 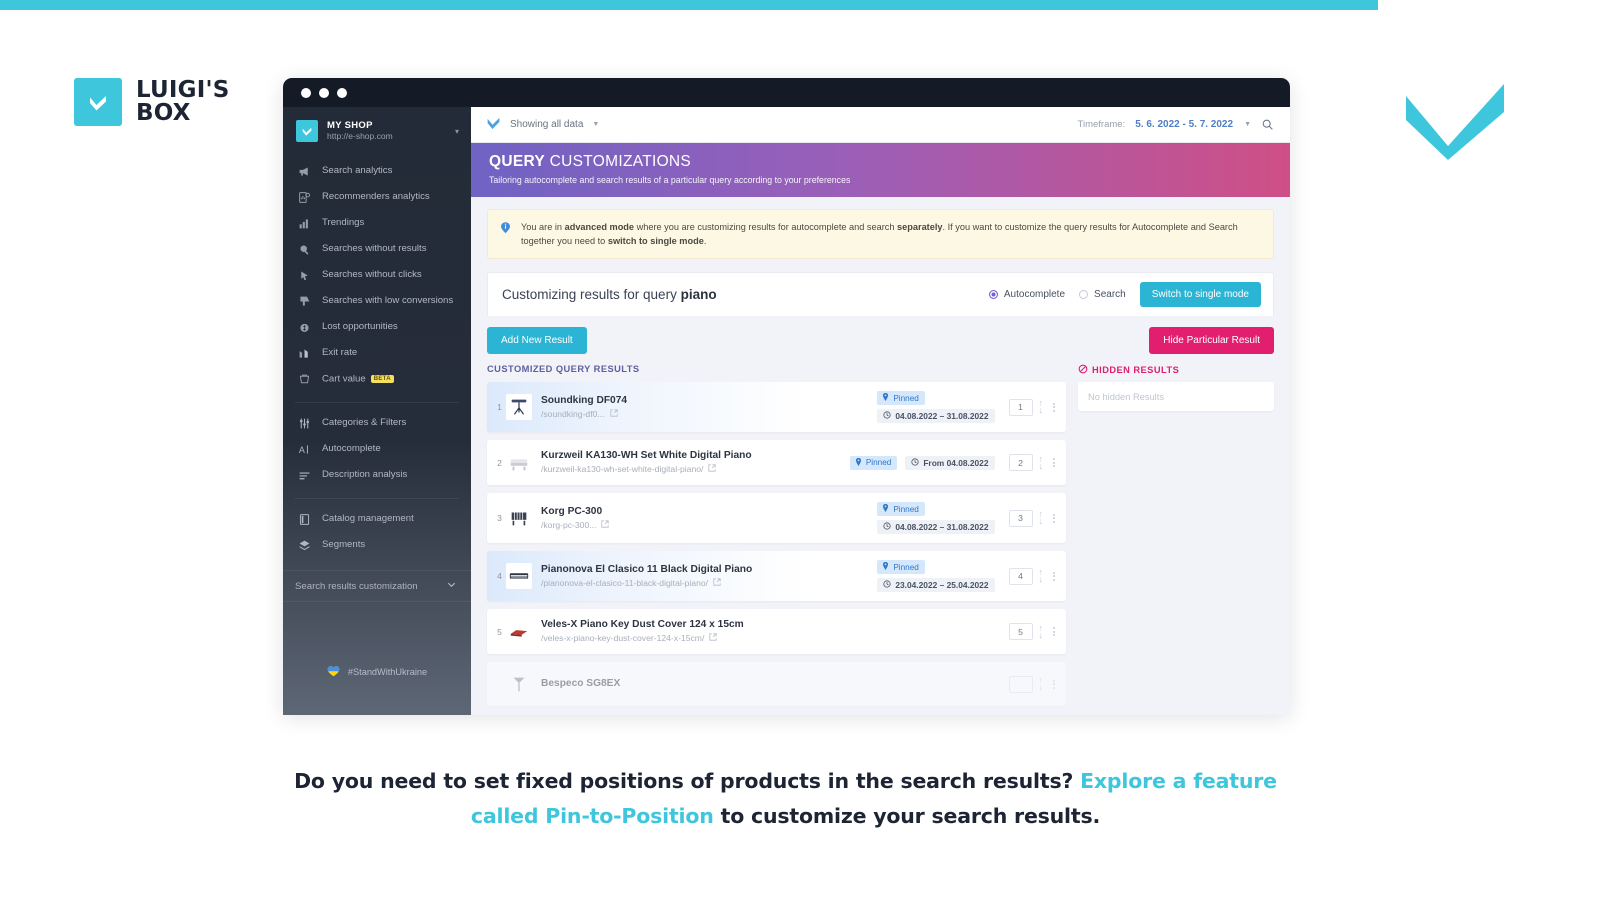 I want to click on pinned-badge: Pinned, so click(x=873, y=462).